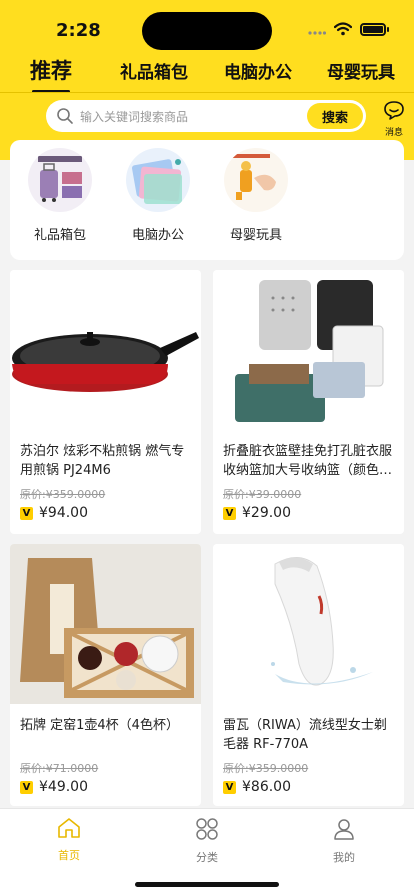  Describe the element at coordinates (158, 180) in the screenshot. I see `folders-image` at that location.